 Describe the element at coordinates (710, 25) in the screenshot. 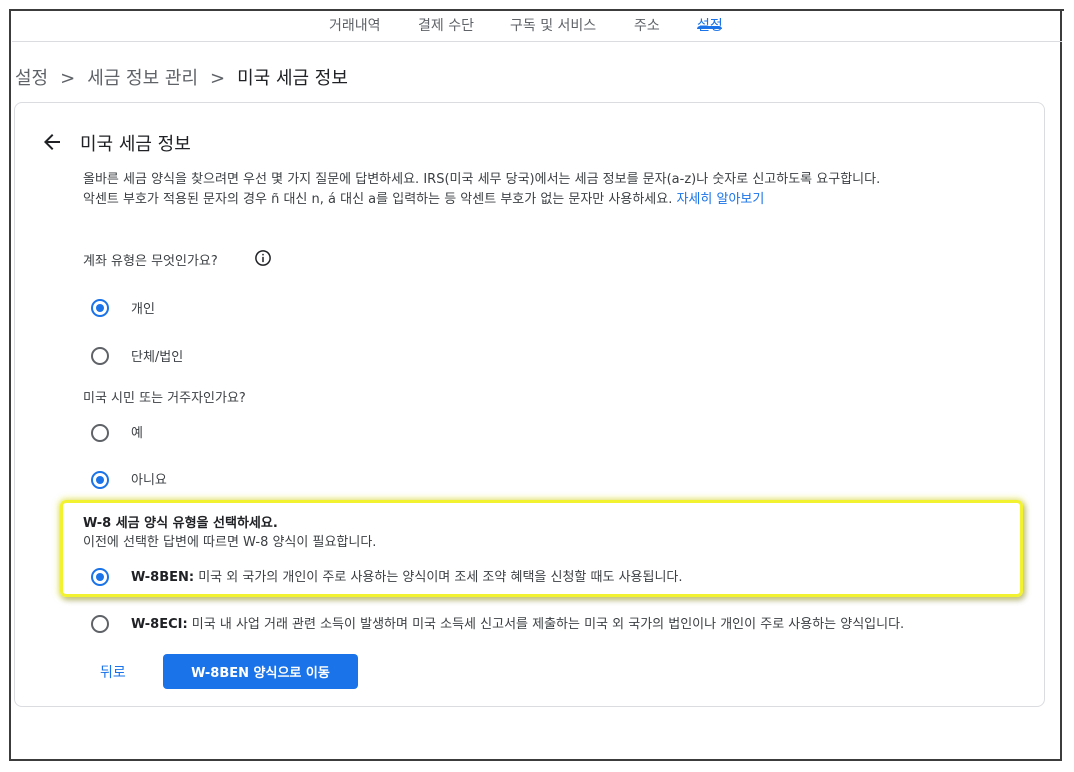

I see `tab-settings: 설정` at that location.